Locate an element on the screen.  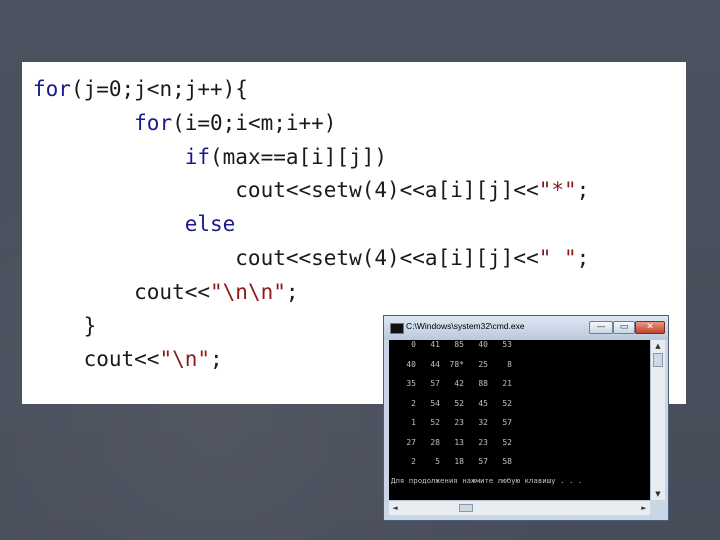
code-line: cout<<setw(4)<<a[i][j]<<"*"; is located at coordinates (311, 191).